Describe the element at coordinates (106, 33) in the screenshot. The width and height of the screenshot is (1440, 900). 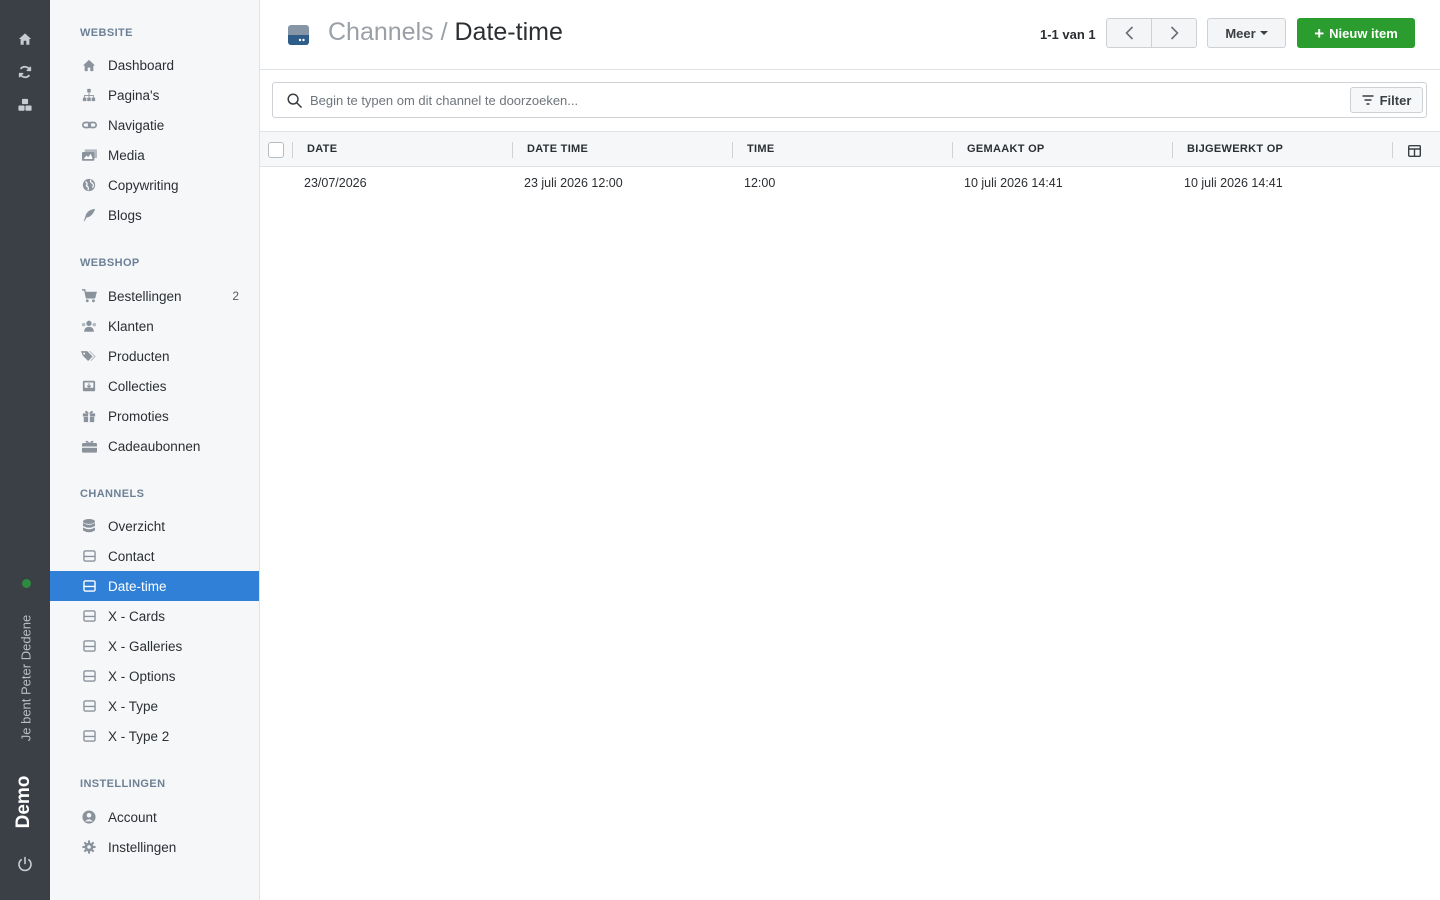
I see `section-title-website: WEBSITE` at that location.